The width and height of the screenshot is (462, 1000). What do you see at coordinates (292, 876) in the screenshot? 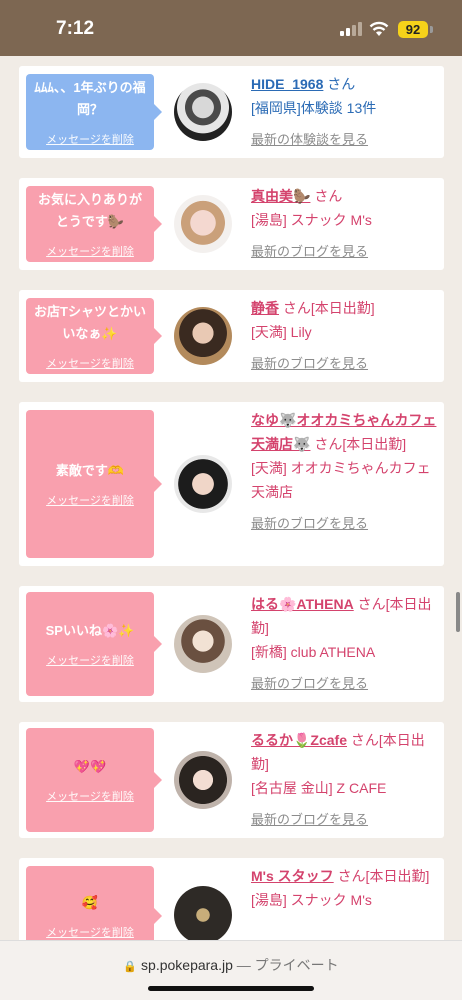
I see `user-name-link: M's スタッフ` at bounding box center [292, 876].